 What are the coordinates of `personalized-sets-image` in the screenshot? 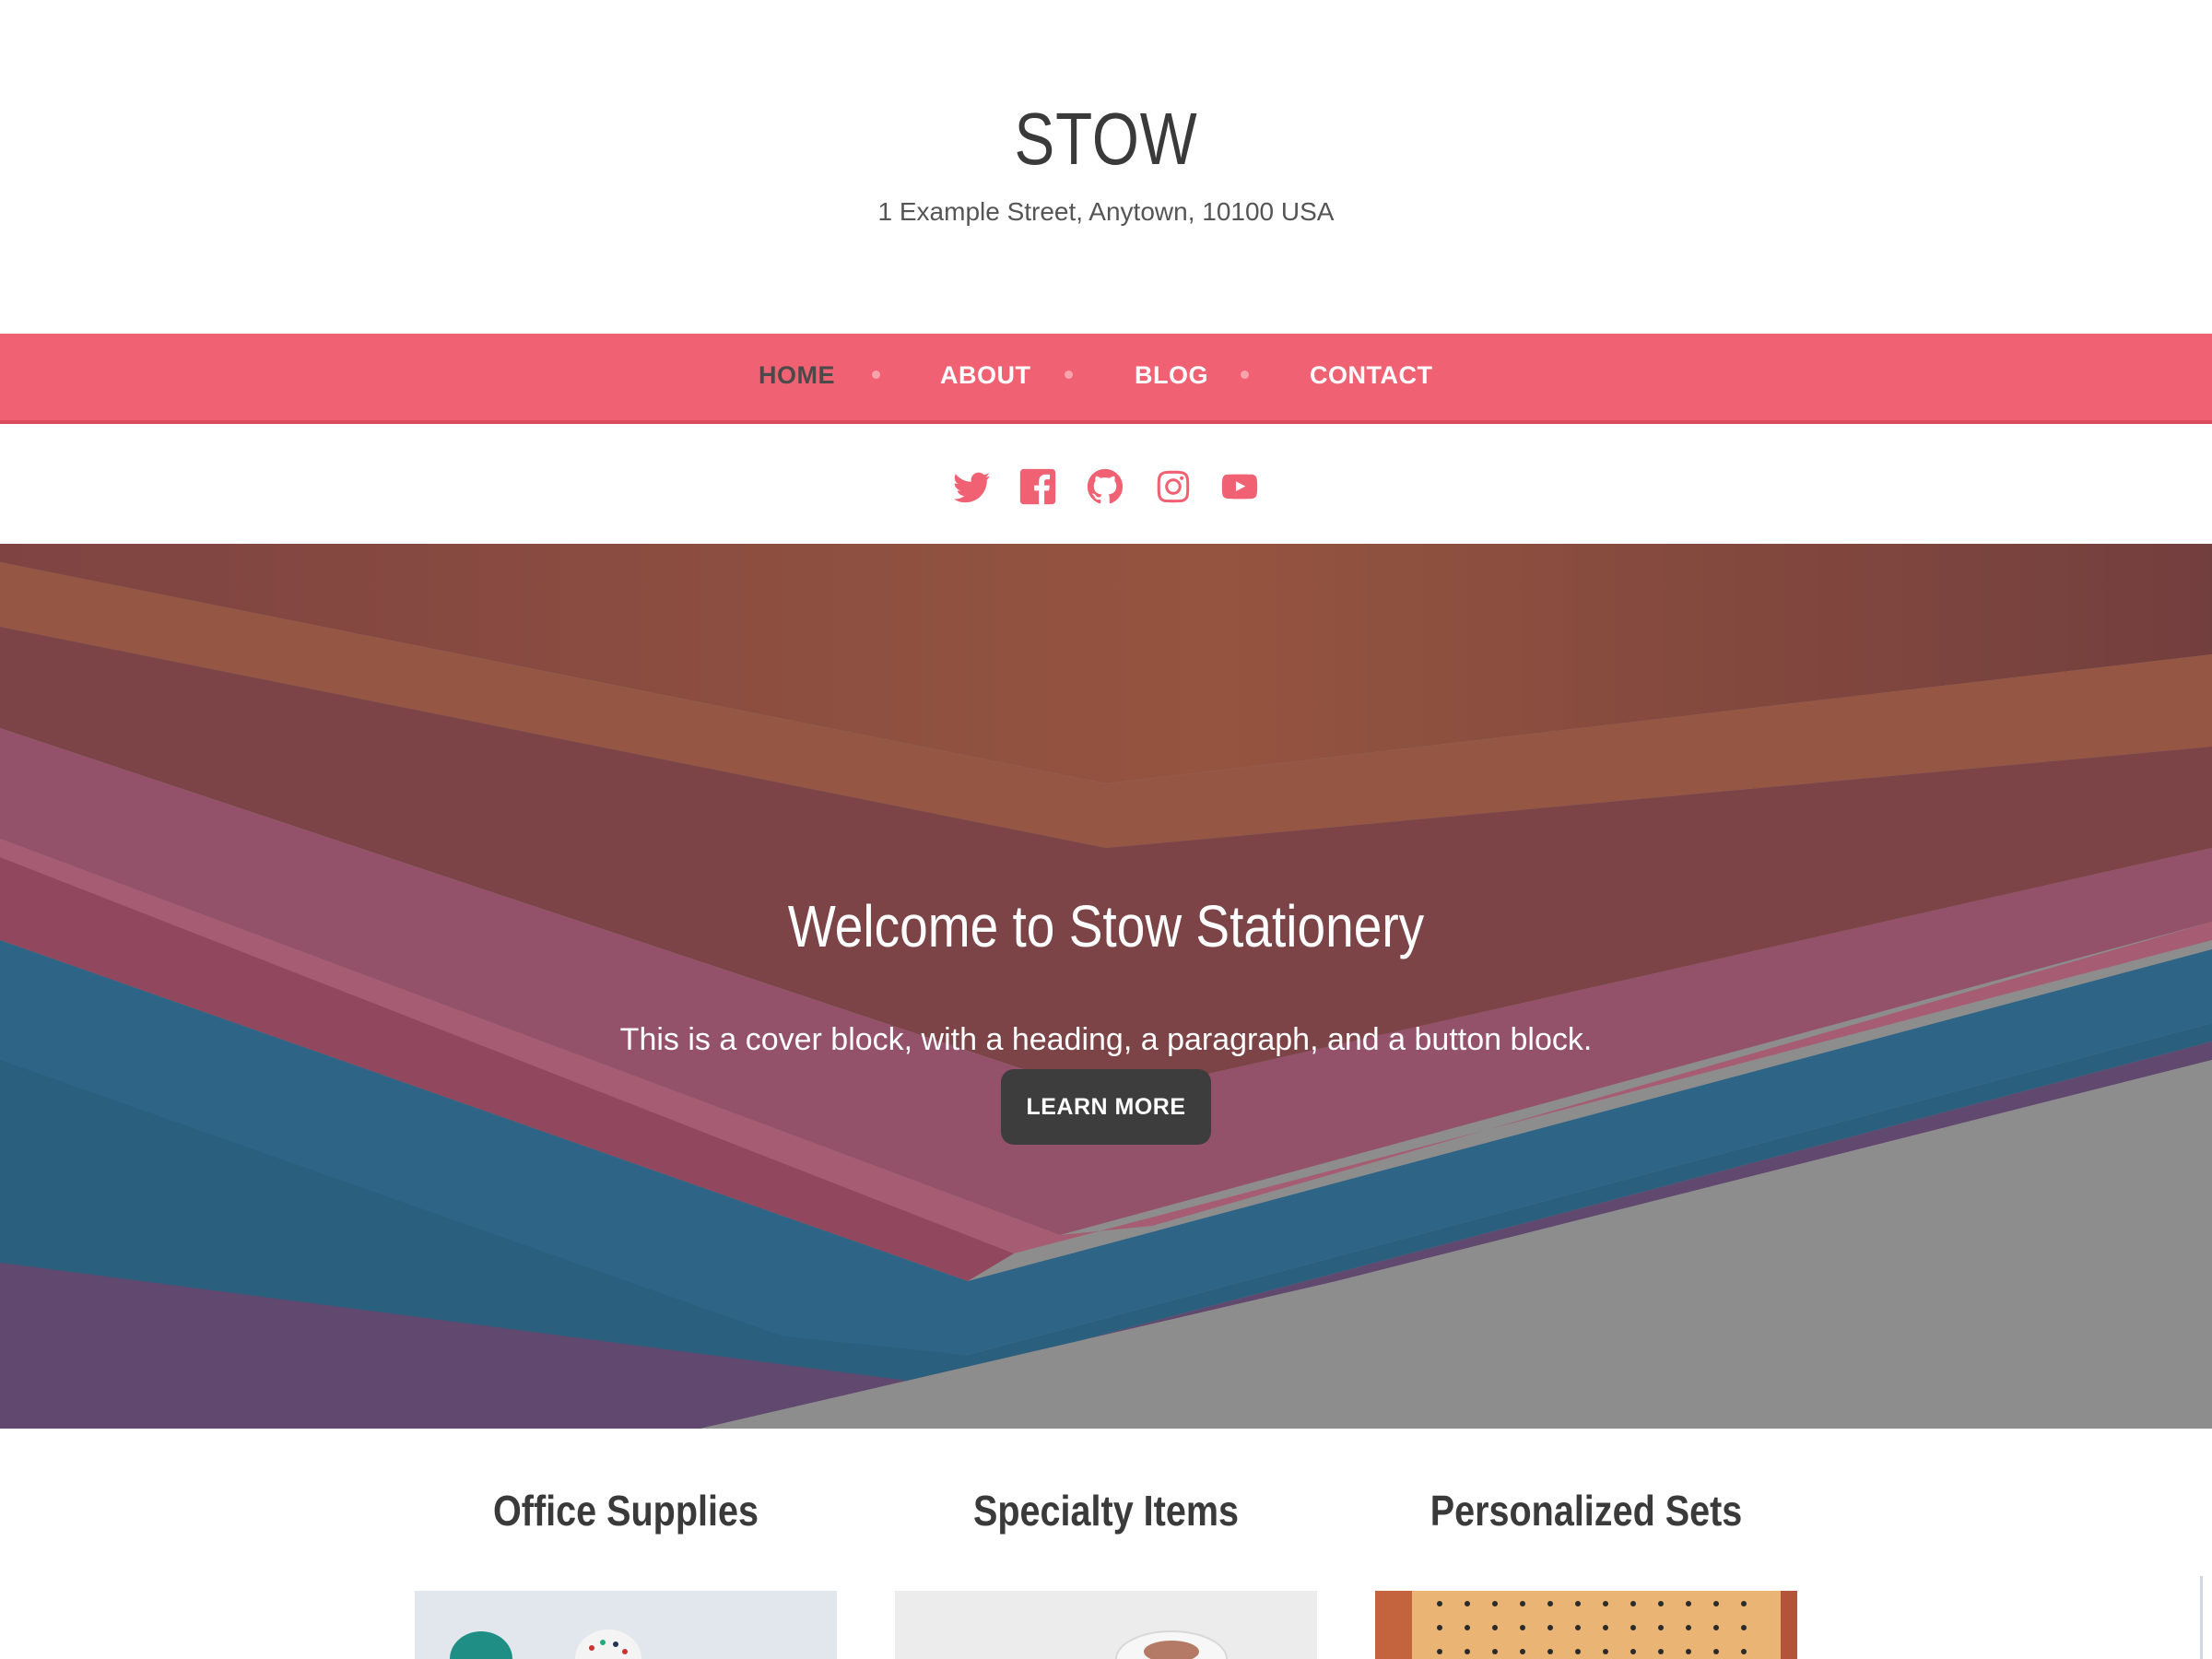 It's located at (1586, 1625).